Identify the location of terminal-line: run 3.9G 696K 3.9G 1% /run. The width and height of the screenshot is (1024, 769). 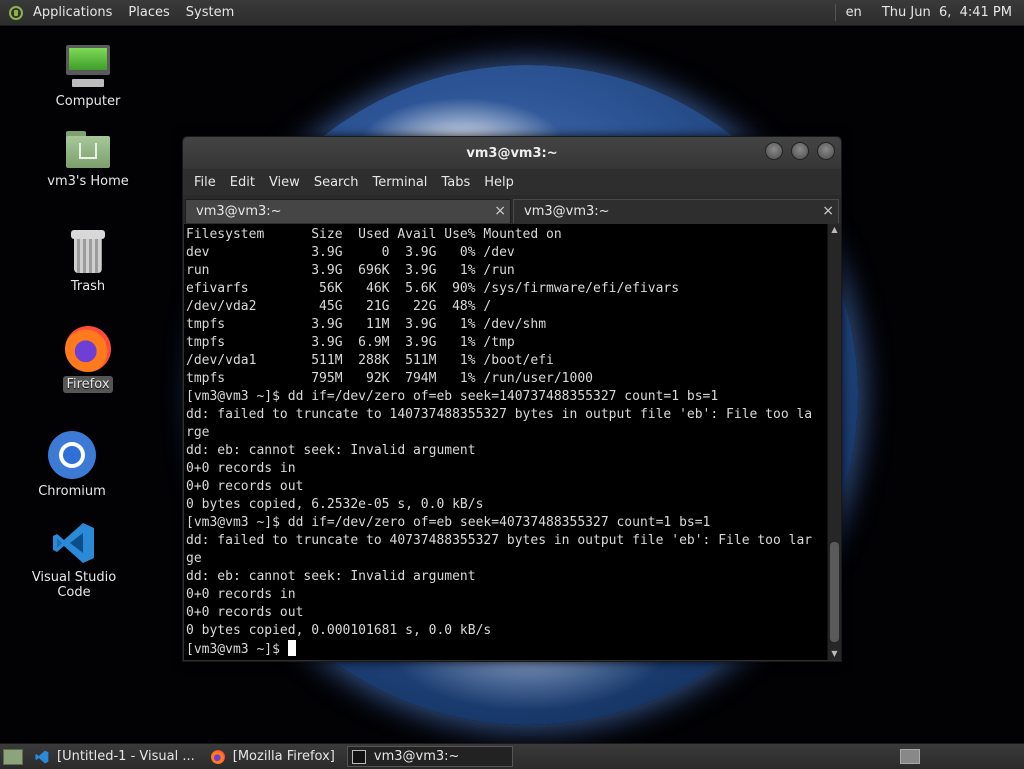
(350, 270).